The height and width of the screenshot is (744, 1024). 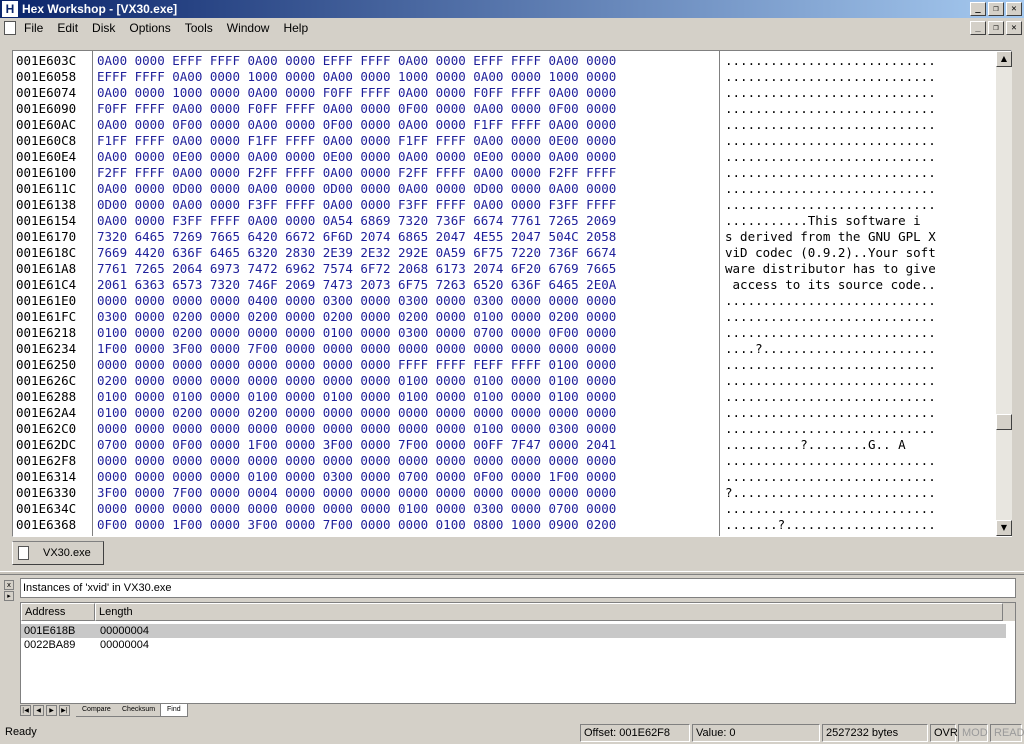 I want to click on ascii-line: access to its source code.., so click(x=858, y=285).